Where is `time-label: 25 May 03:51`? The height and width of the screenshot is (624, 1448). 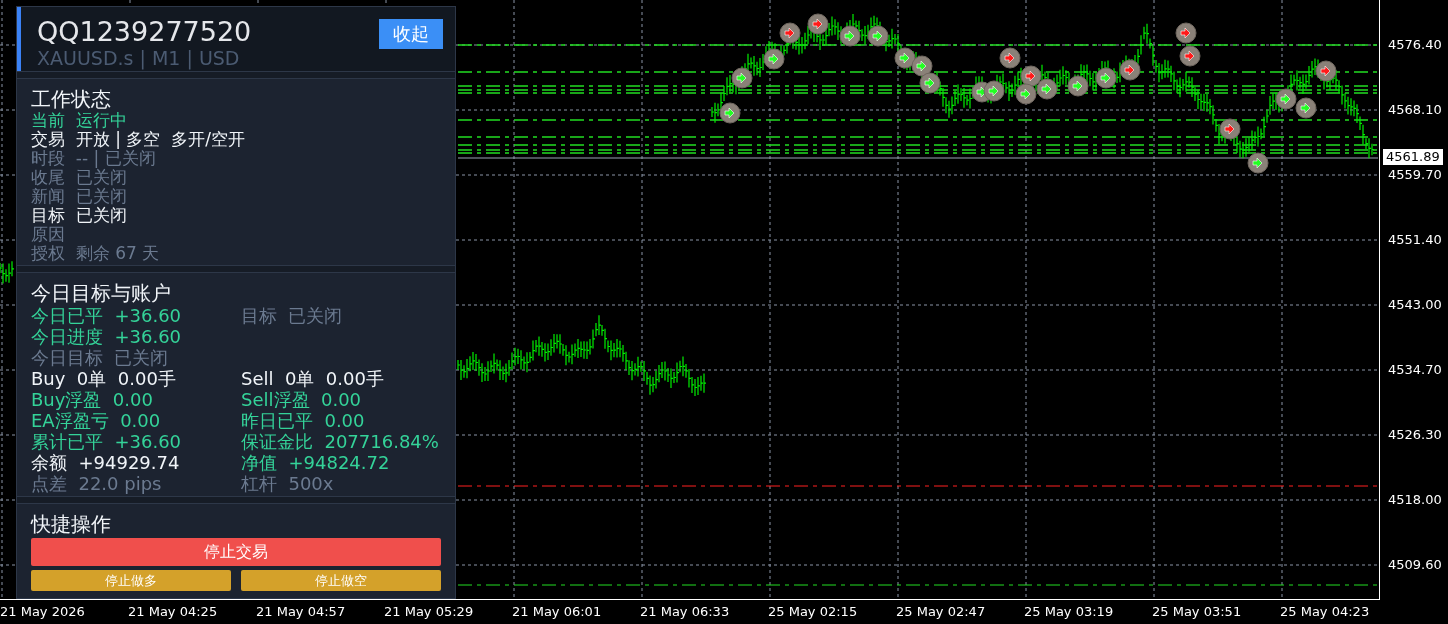
time-label: 25 May 03:51 is located at coordinates (1197, 612).